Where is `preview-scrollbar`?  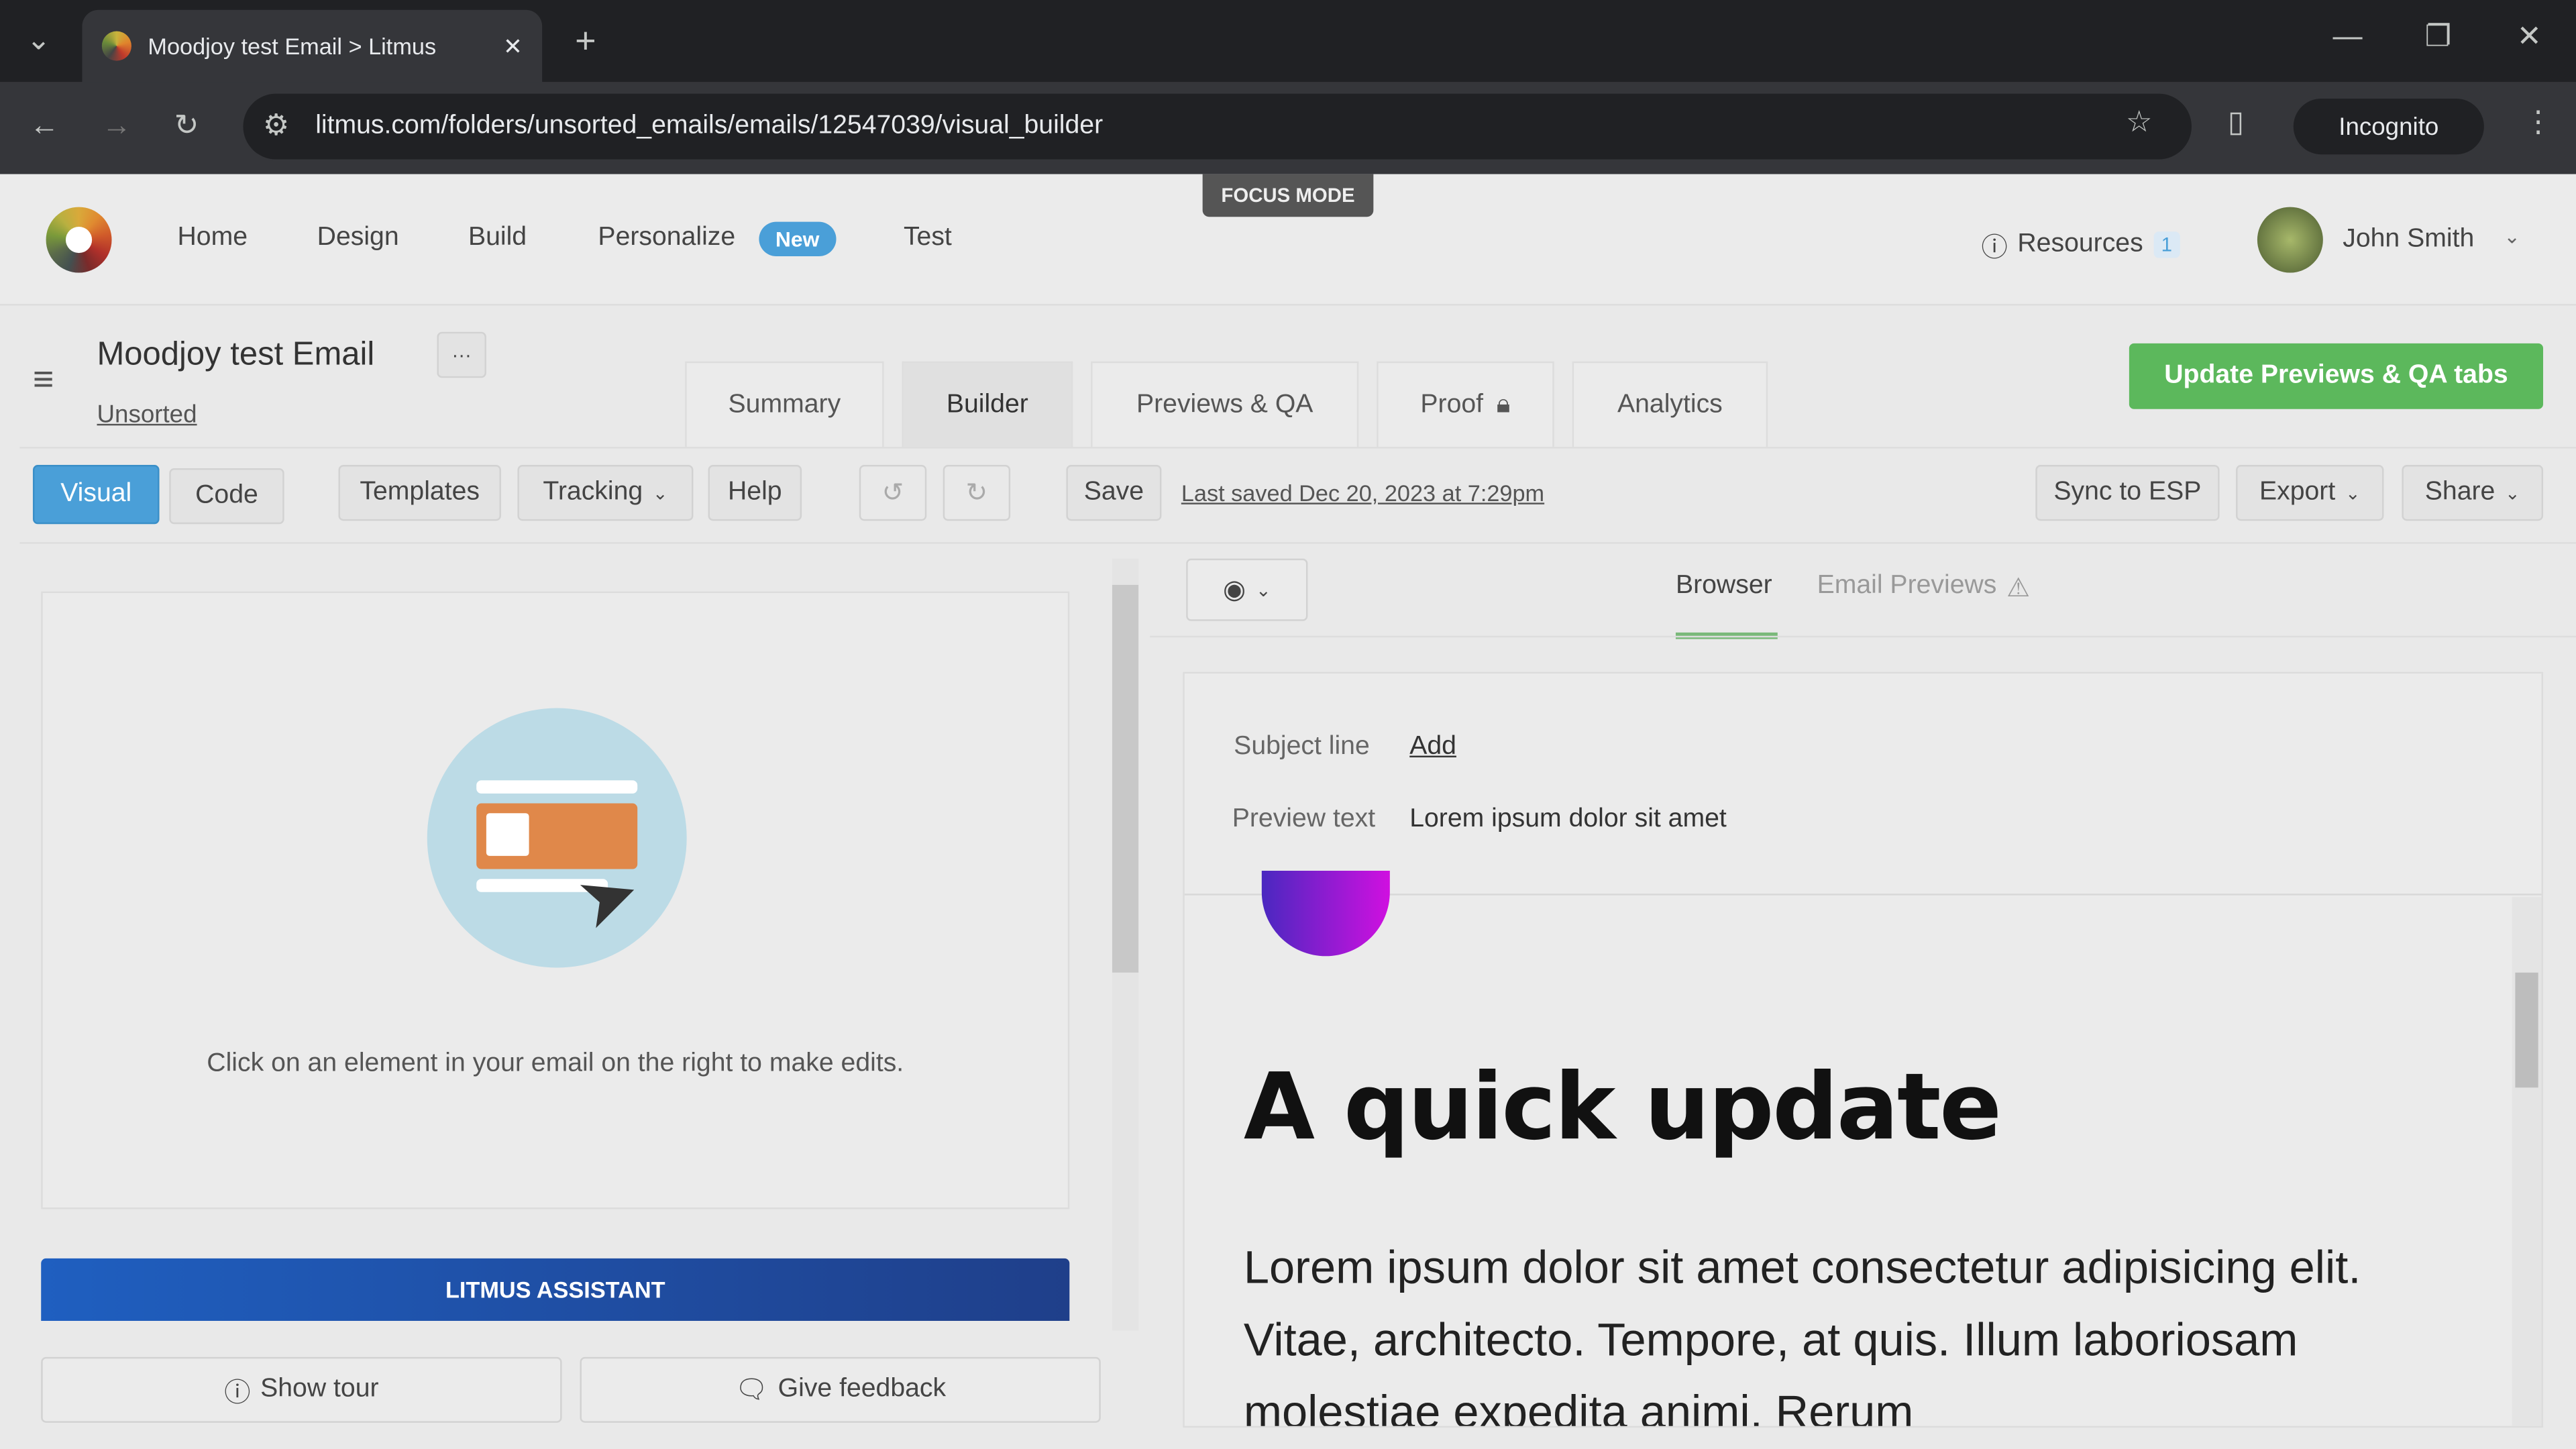 preview-scrollbar is located at coordinates (2527, 1161).